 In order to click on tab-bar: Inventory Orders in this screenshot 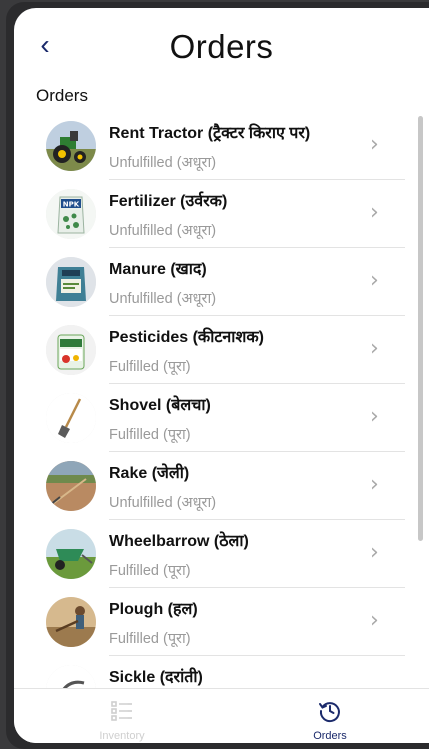, I will do `click(221, 715)`.